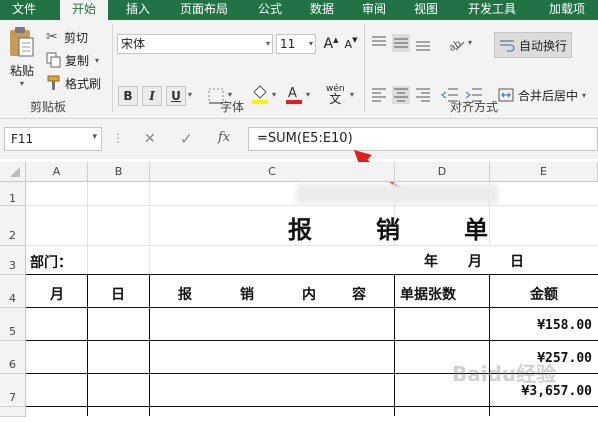  I want to click on tab-data: 数据, so click(322, 10).